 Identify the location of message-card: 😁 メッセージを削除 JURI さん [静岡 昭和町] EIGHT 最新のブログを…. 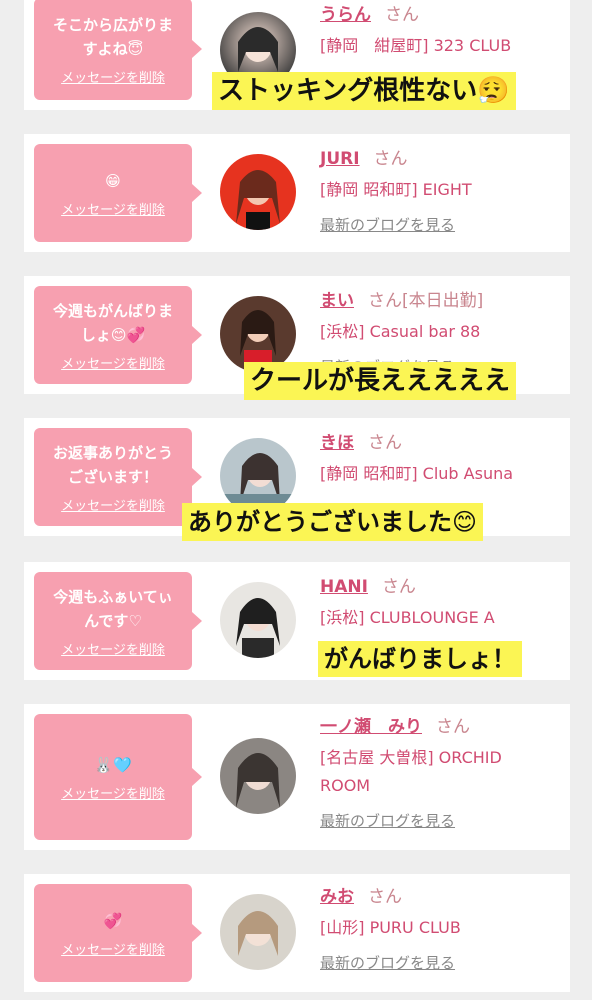
(297, 193).